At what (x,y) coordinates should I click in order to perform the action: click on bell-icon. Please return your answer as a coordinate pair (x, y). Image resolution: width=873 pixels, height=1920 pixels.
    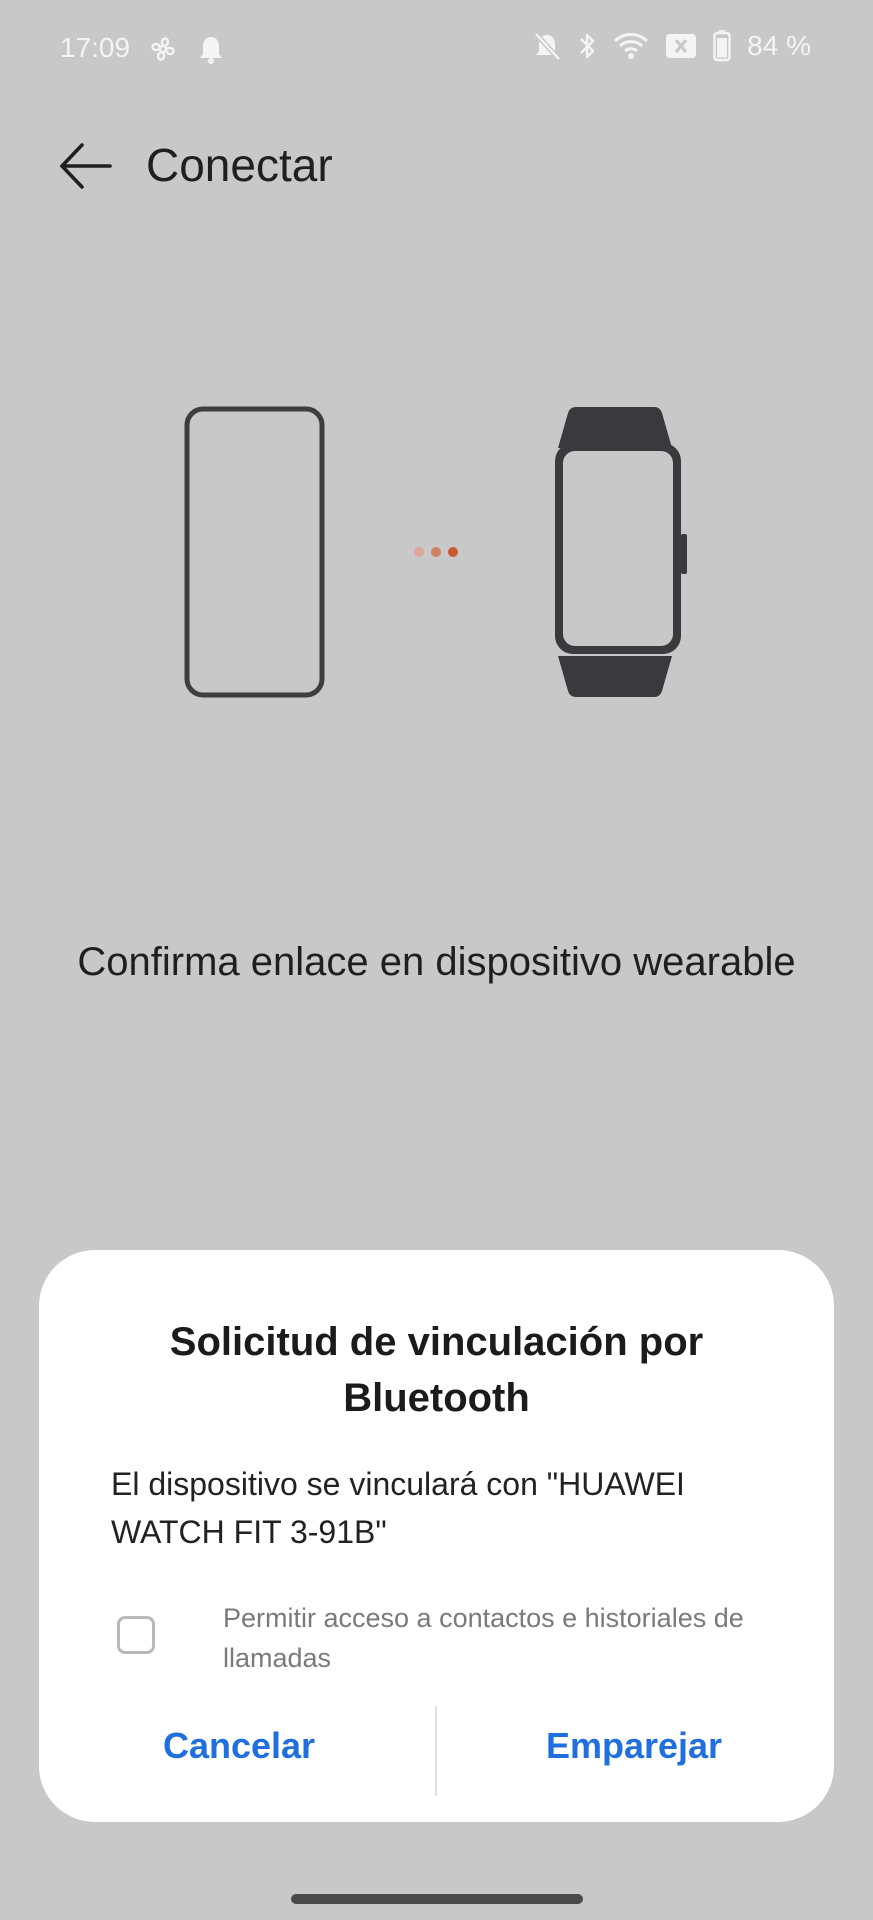
    Looking at the image, I should click on (211, 49).